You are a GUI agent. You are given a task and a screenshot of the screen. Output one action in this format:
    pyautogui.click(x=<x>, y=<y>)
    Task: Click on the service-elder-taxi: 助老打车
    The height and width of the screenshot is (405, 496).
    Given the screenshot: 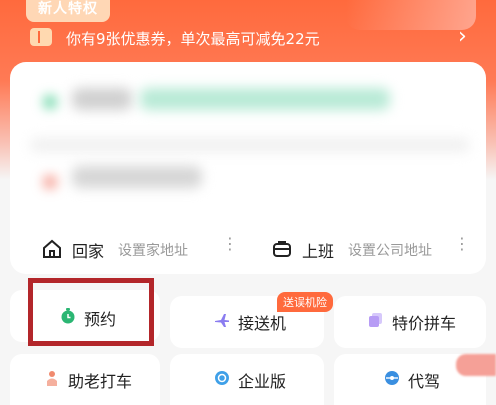 What is the action you would take?
    pyautogui.click(x=85, y=379)
    